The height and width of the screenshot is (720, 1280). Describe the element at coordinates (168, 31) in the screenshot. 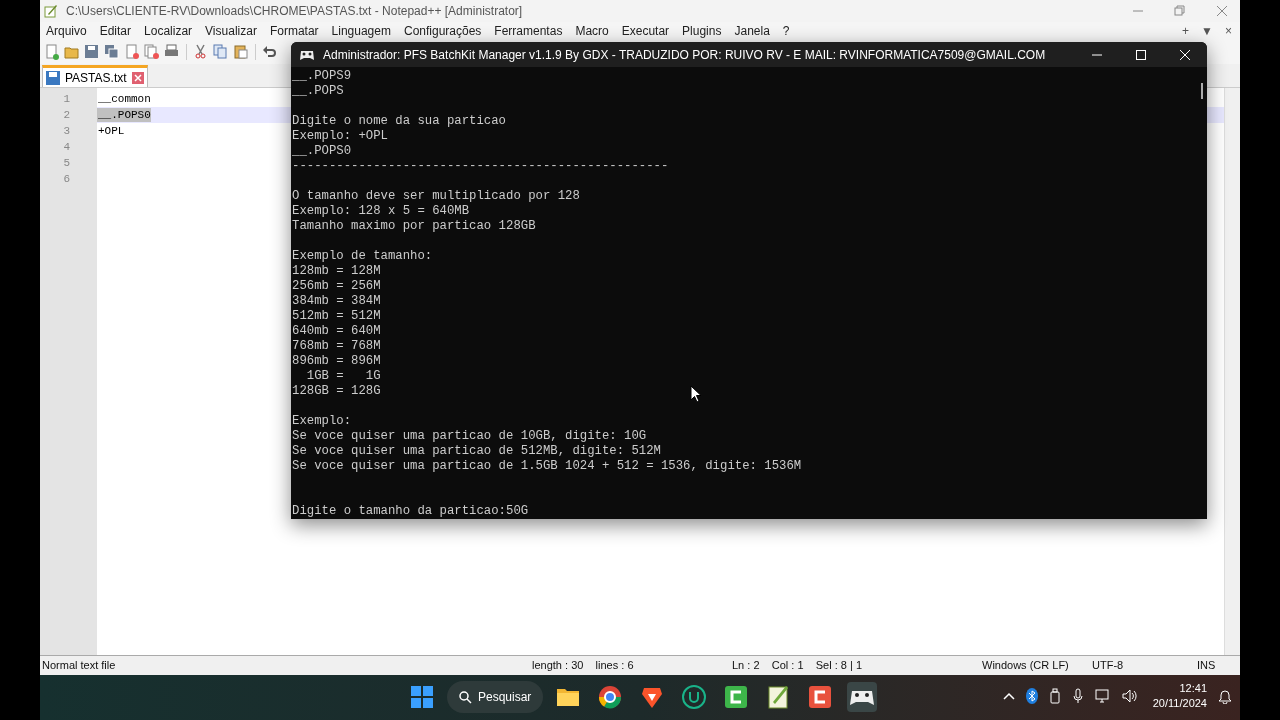

I see `menu-item: Localizar` at that location.